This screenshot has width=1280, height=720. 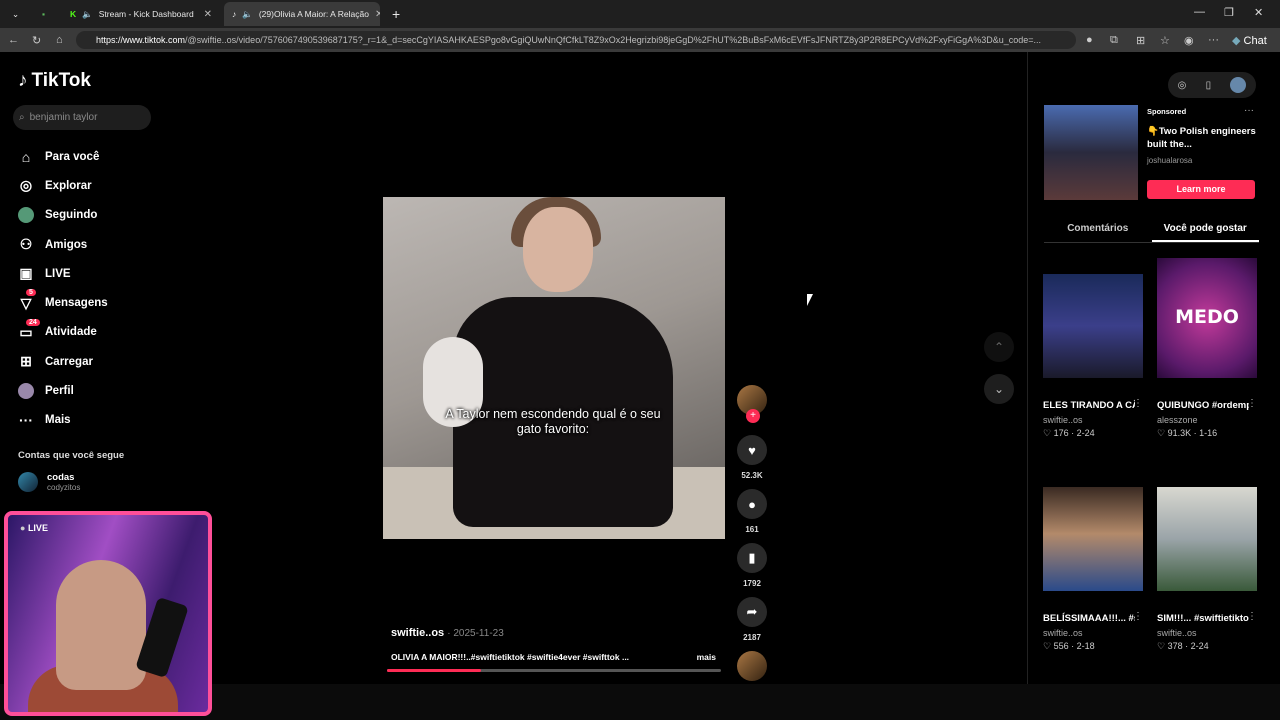 I want to click on card-stats-text: 378 · 2-24, so click(x=1188, y=646).